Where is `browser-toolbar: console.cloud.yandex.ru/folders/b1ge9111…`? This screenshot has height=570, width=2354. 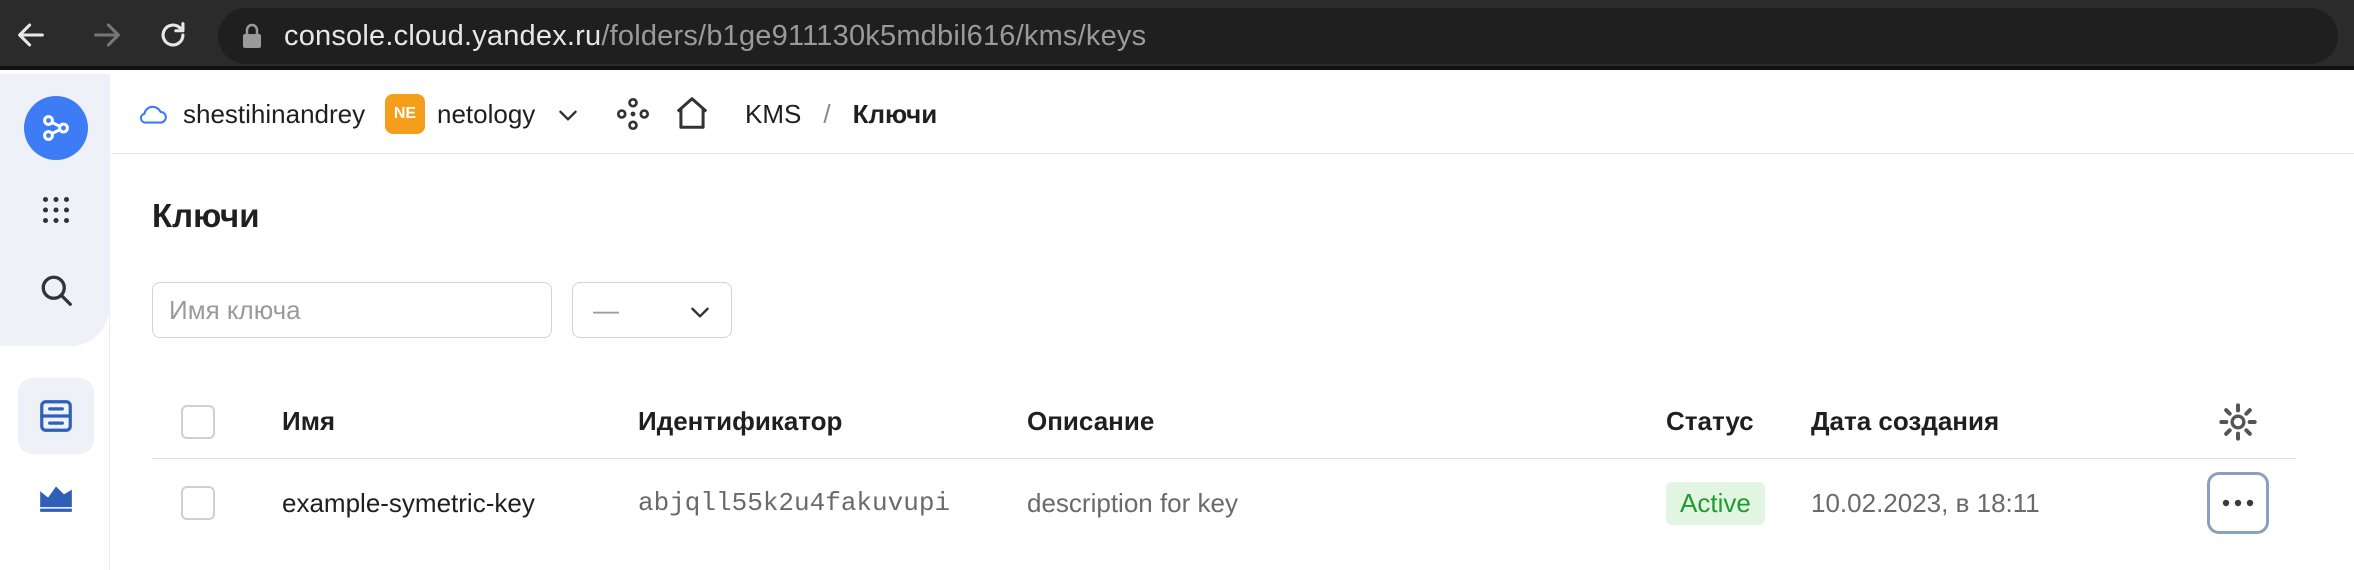 browser-toolbar: console.cloud.yandex.ru/folders/b1ge9111… is located at coordinates (1177, 35).